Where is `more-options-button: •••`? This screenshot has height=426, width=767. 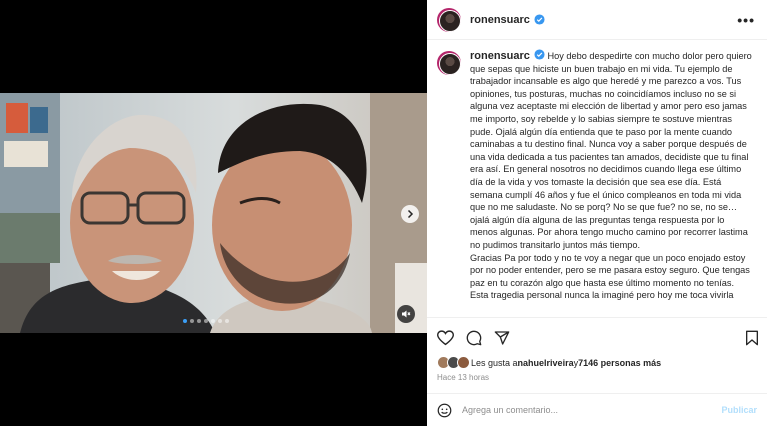
more-options-button: ••• is located at coordinates (746, 20).